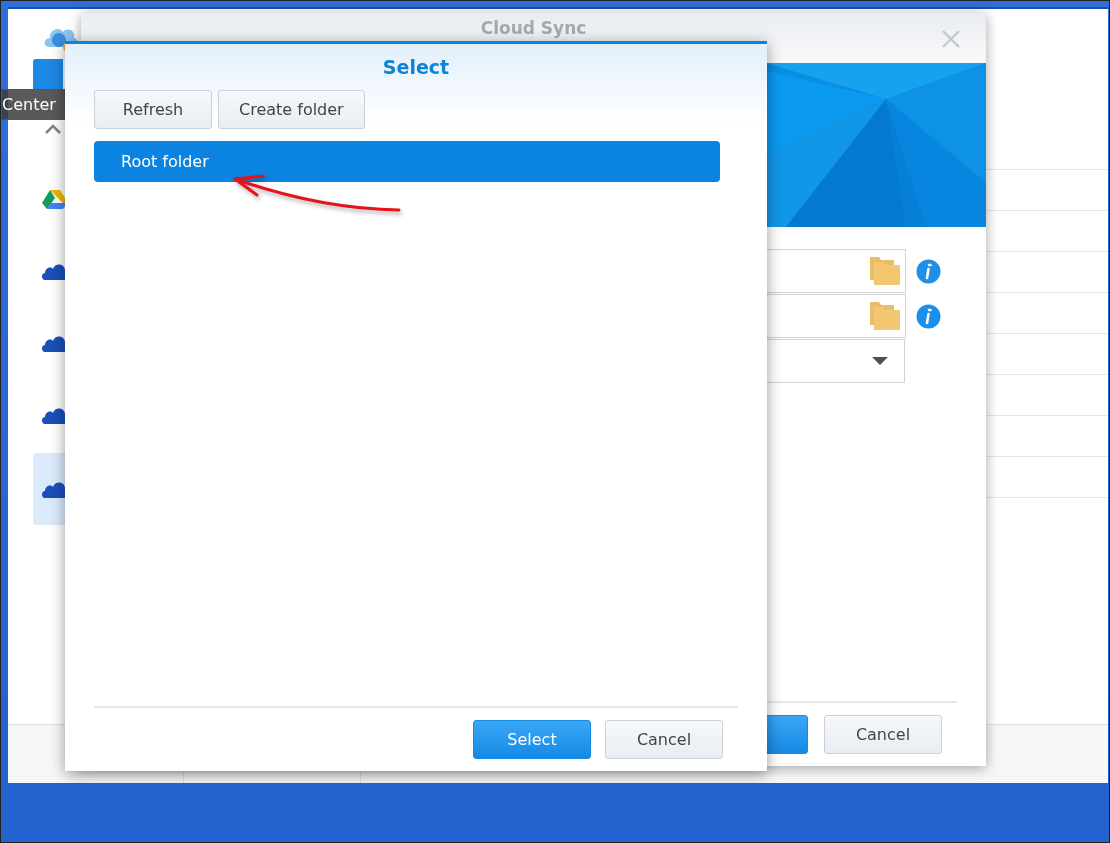 This screenshot has height=843, width=1110. I want to click on toolbar-button: Create folder, so click(291, 109).